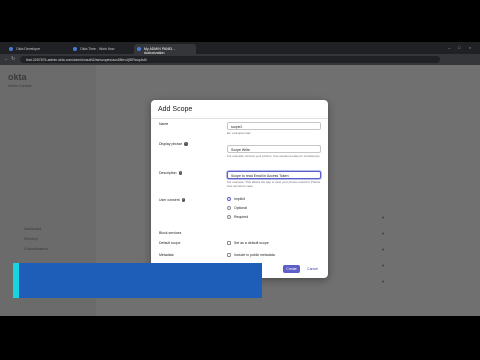 The height and width of the screenshot is (360, 480). I want to click on name-label: Name, so click(164, 124).